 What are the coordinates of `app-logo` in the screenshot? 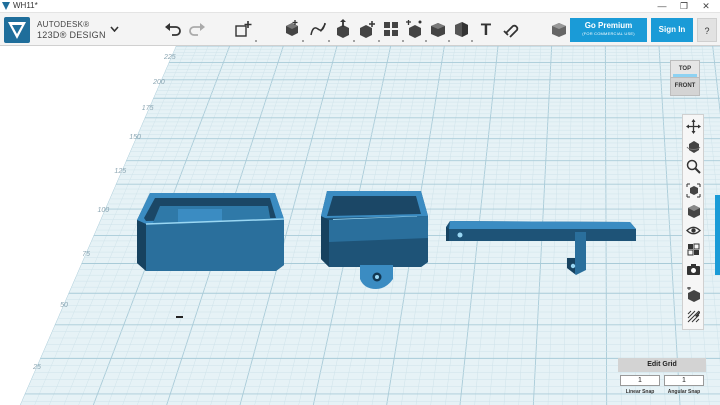 It's located at (17, 30).